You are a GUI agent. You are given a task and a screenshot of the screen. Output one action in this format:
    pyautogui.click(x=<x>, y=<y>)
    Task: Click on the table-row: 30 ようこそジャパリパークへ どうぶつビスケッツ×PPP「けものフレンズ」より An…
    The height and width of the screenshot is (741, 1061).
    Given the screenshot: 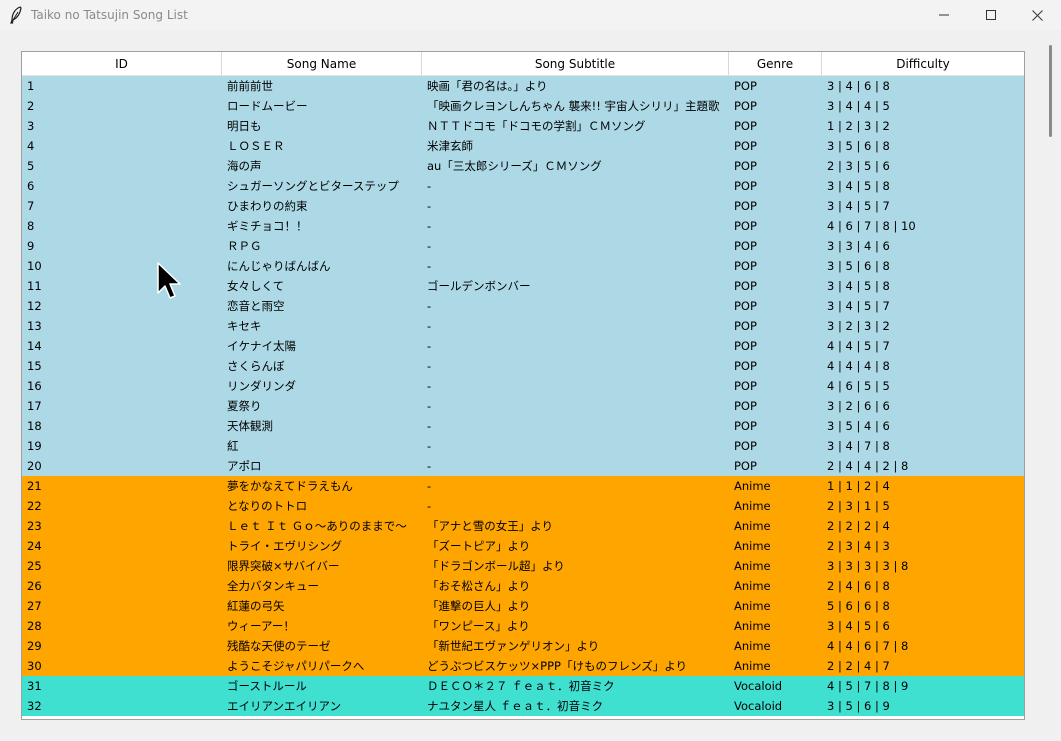 What is the action you would take?
    pyautogui.click(x=523, y=666)
    